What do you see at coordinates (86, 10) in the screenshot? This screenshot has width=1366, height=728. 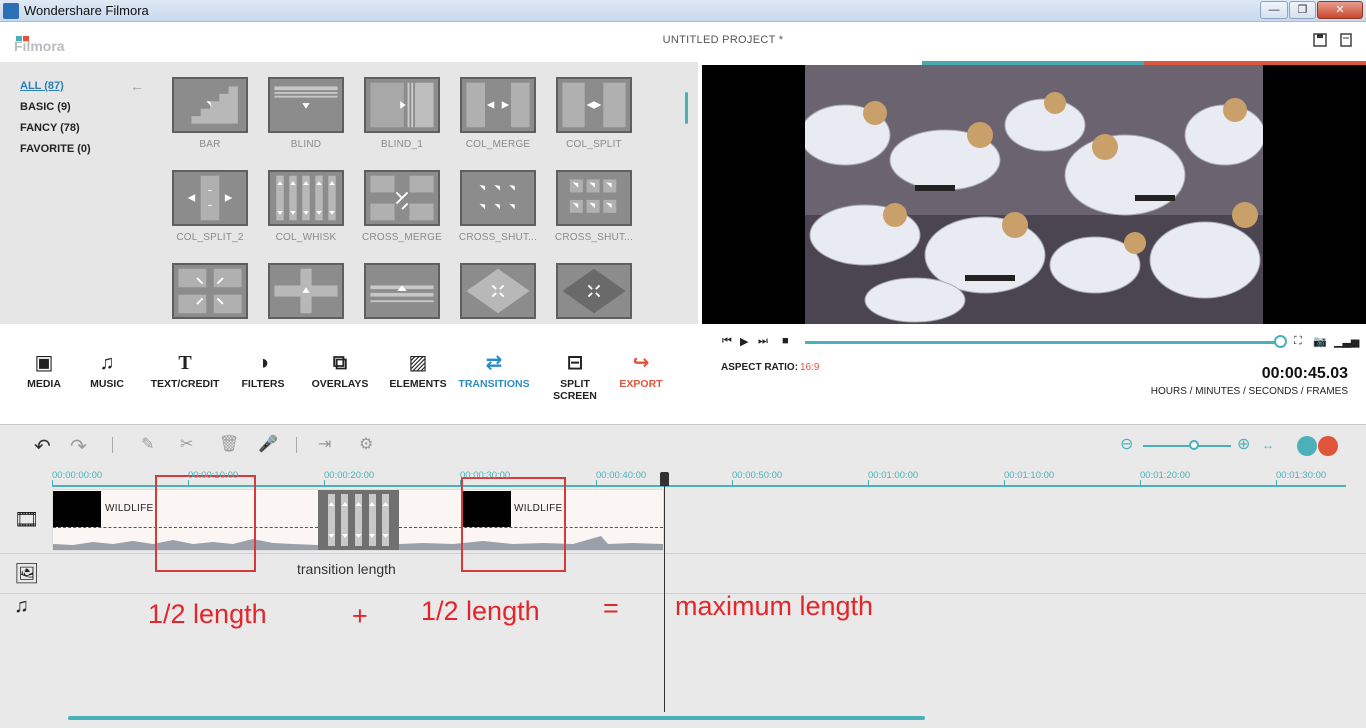 I see `window-title: Wondershare Filmora` at bounding box center [86, 10].